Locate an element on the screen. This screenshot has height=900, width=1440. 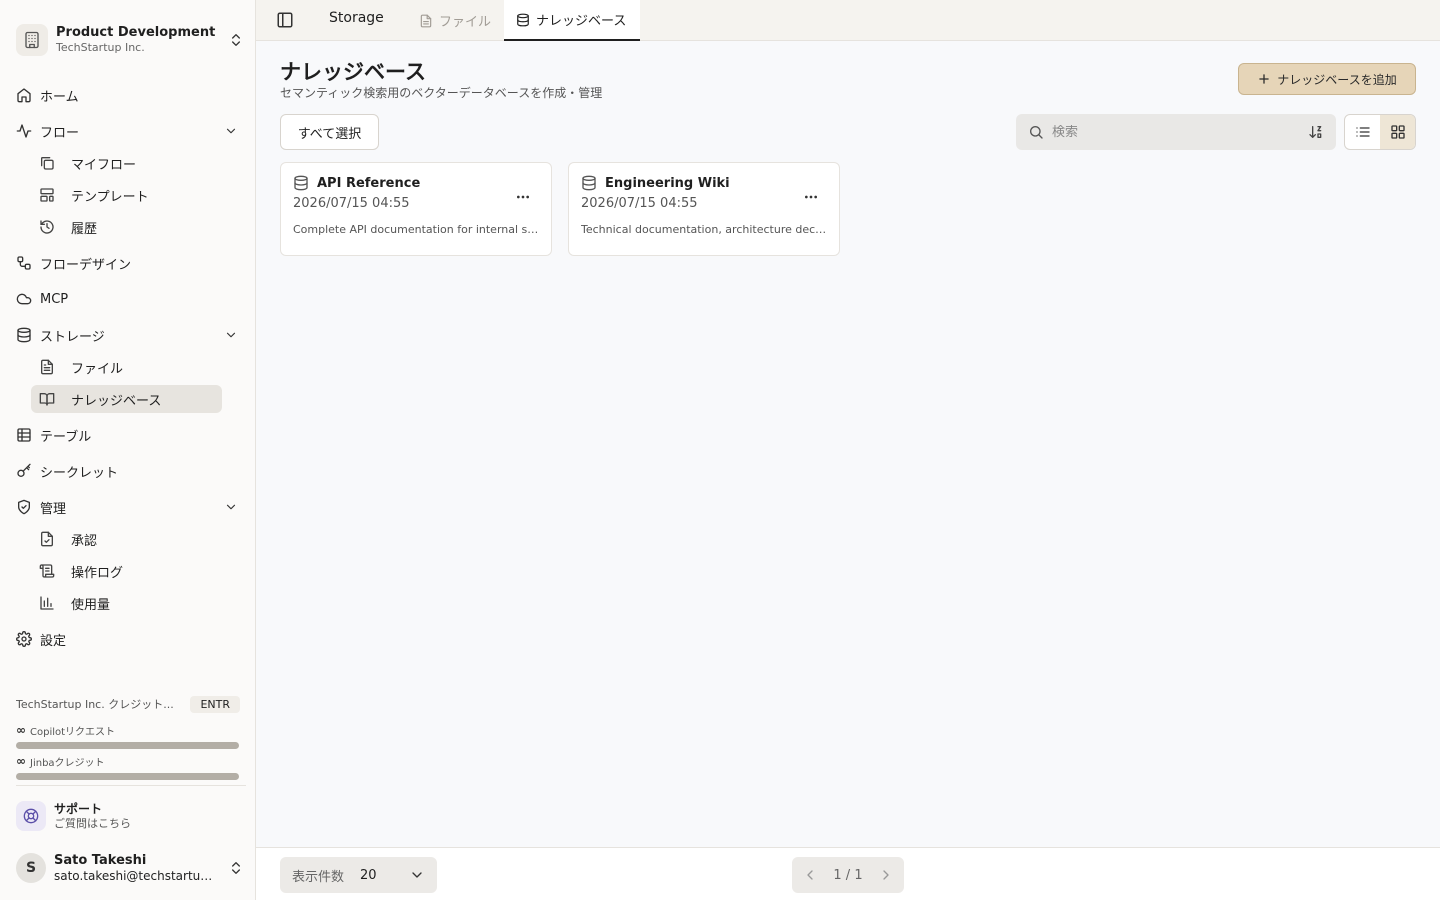
nav-flow-design: フローデザイン is located at coordinates (128, 263).